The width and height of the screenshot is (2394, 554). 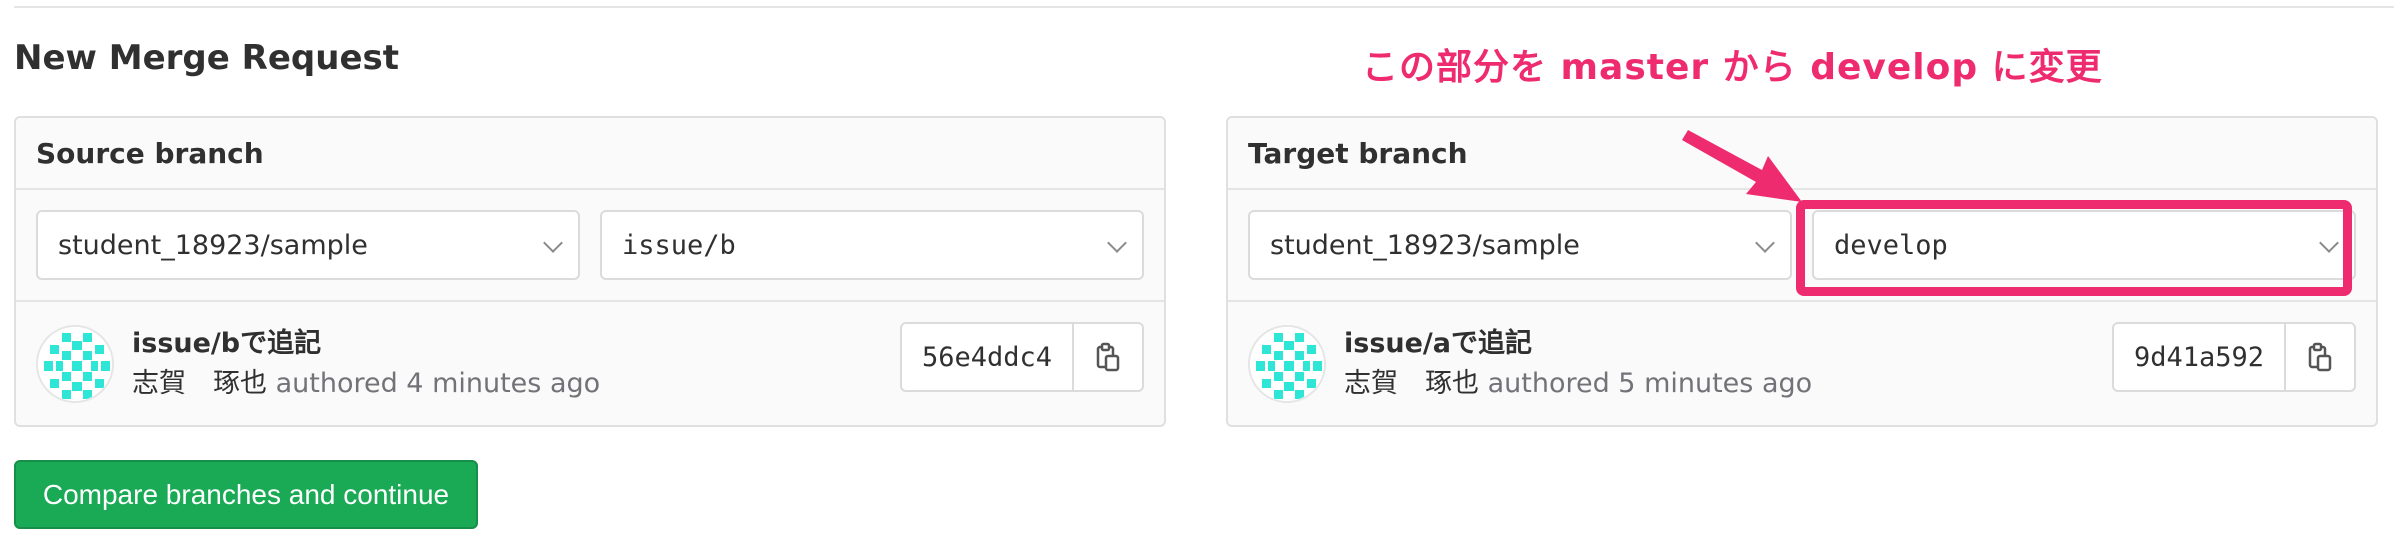 I want to click on target-project-dropdown: student_18923/sample, so click(x=1520, y=245).